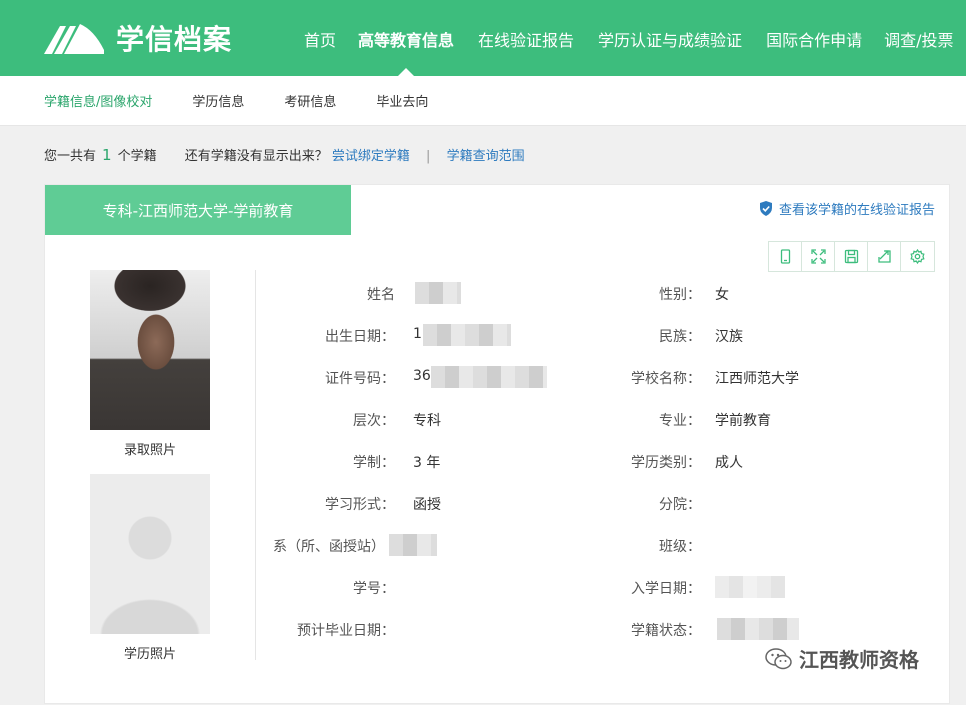 The width and height of the screenshot is (966, 705). Describe the element at coordinates (150, 350) in the screenshot. I see `admission-photo` at that location.